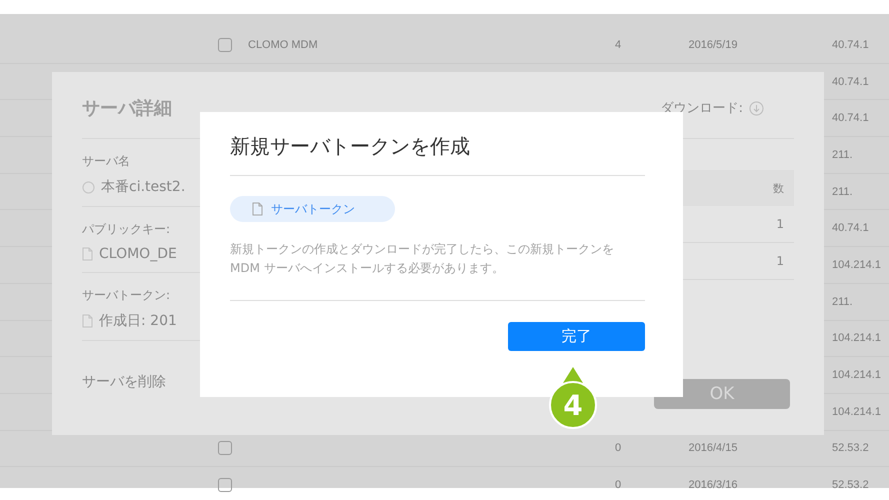 Image resolution: width=889 pixels, height=500 pixels. I want to click on field-label: サーバトークン:, so click(127, 295).